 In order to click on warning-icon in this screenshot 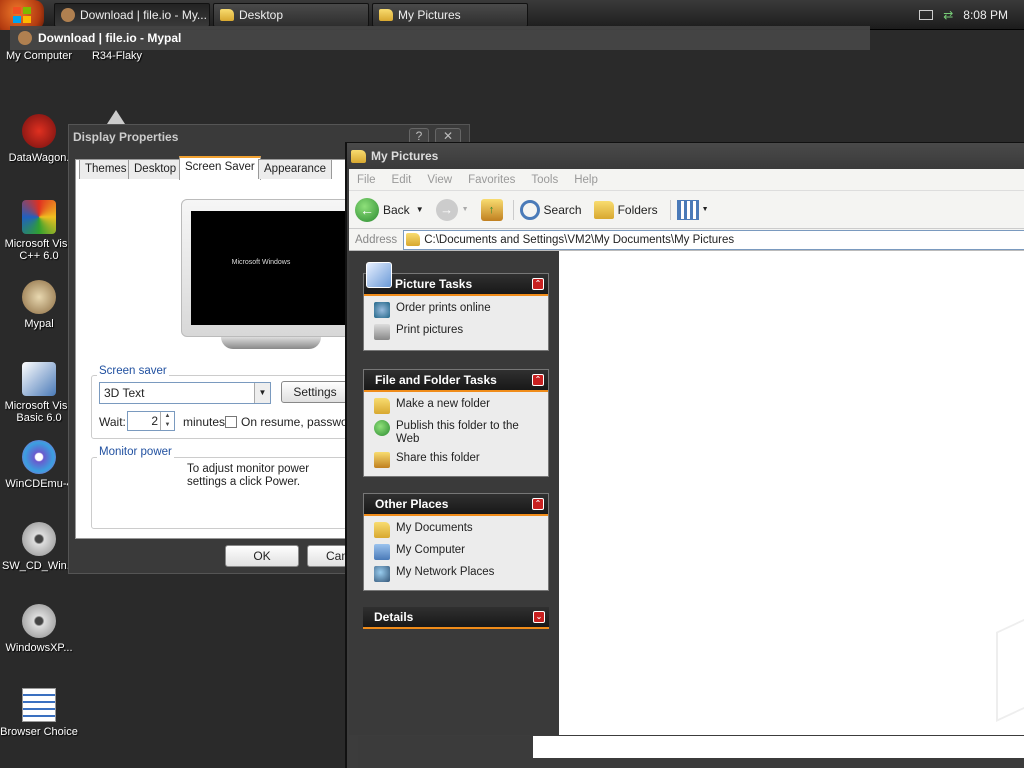, I will do `click(116, 117)`.